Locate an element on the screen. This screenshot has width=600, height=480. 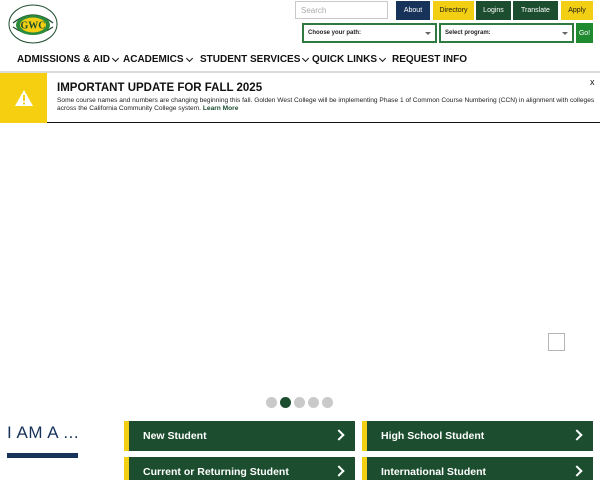
high-school-student-button: High School Student is located at coordinates (477, 436).